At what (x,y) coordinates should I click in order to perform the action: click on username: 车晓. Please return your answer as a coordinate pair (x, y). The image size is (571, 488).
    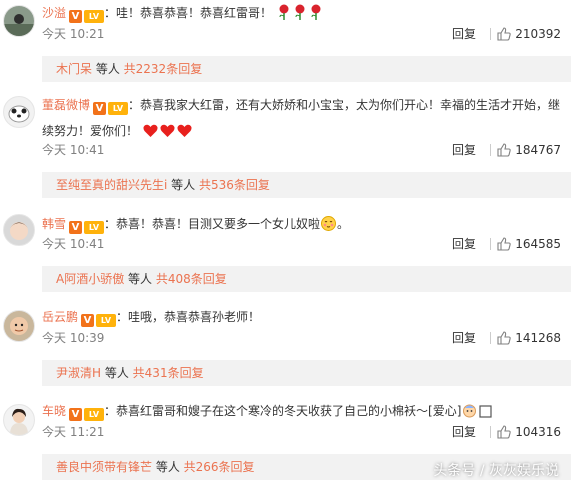
    Looking at the image, I should click on (54, 411).